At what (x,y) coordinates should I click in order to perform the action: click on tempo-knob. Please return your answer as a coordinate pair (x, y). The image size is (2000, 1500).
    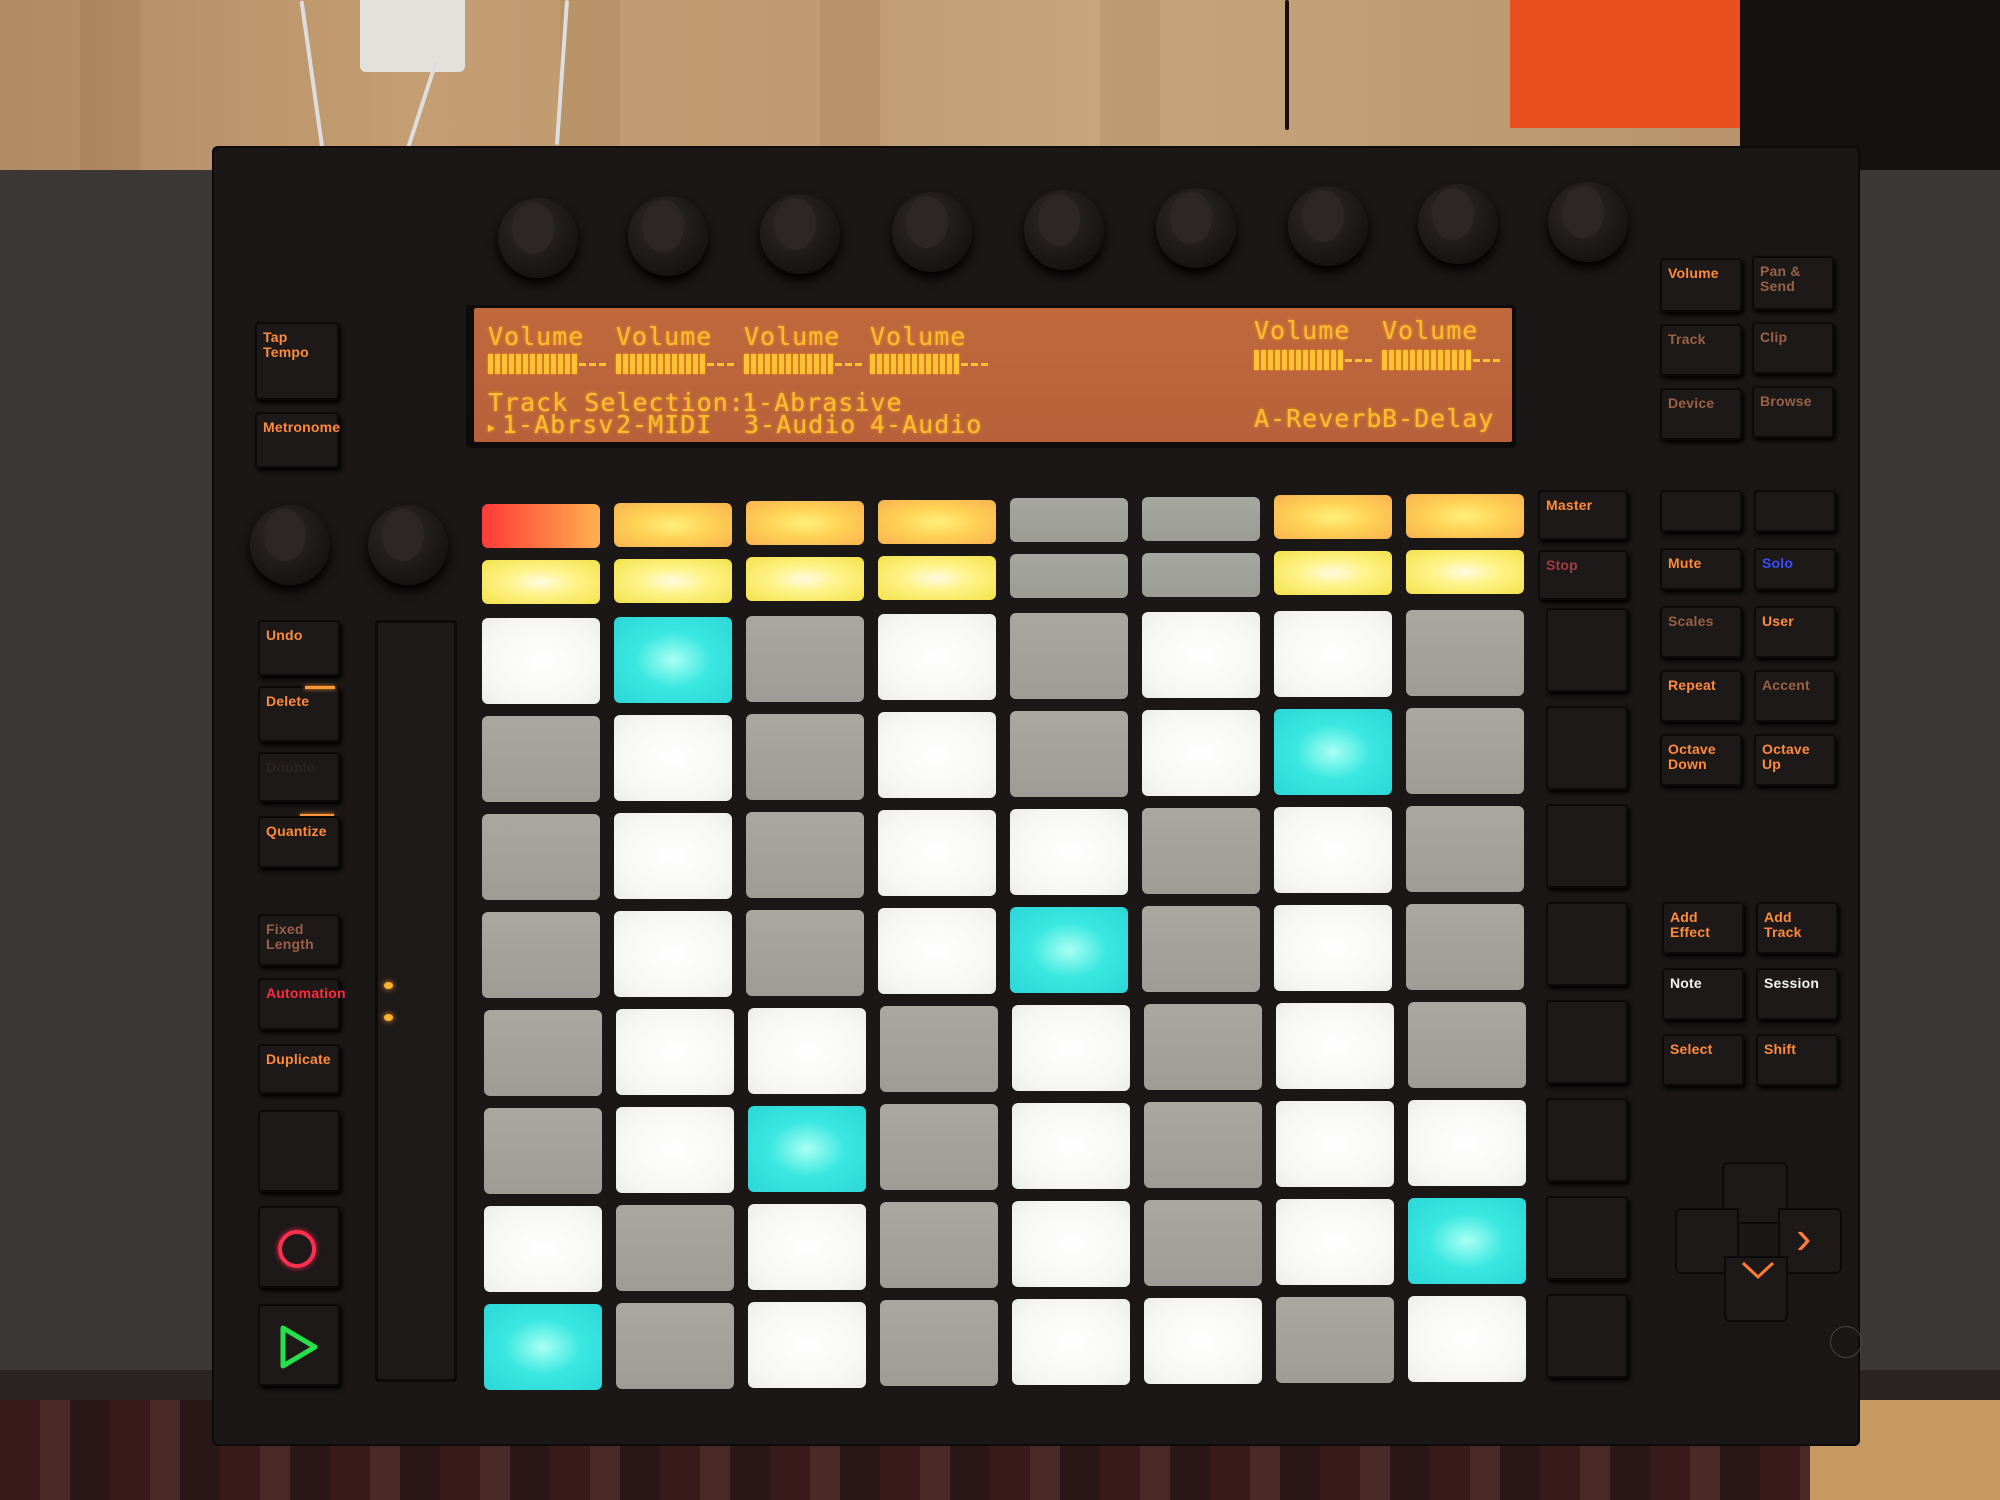
    Looking at the image, I should click on (290, 545).